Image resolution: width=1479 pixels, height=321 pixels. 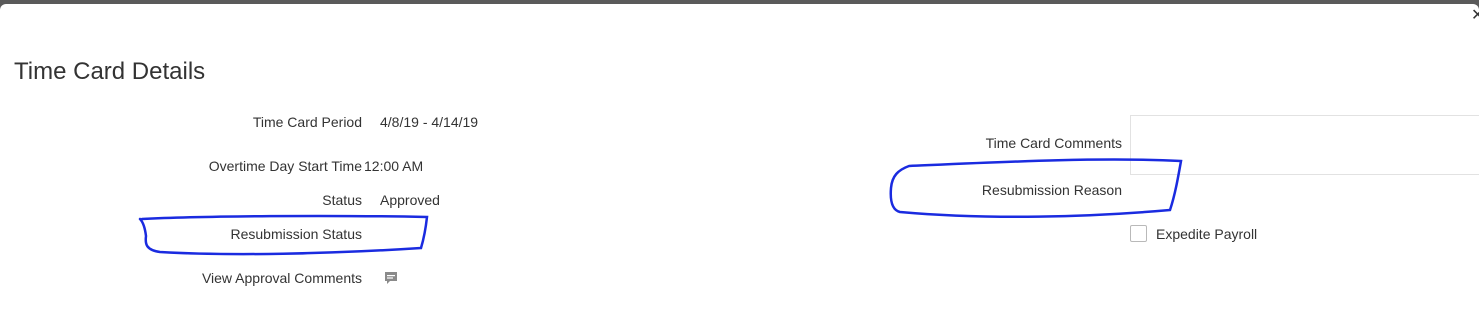 I want to click on expedite-payroll-label: Expedite Payroll, so click(x=1206, y=234).